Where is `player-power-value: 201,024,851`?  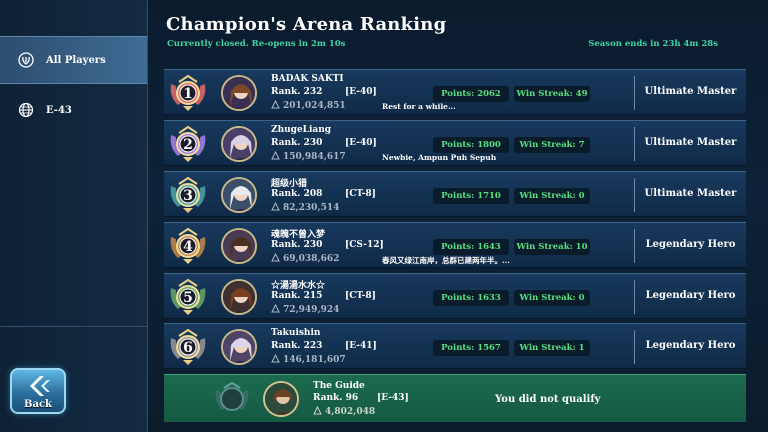
player-power-value: 201,024,851 is located at coordinates (314, 106).